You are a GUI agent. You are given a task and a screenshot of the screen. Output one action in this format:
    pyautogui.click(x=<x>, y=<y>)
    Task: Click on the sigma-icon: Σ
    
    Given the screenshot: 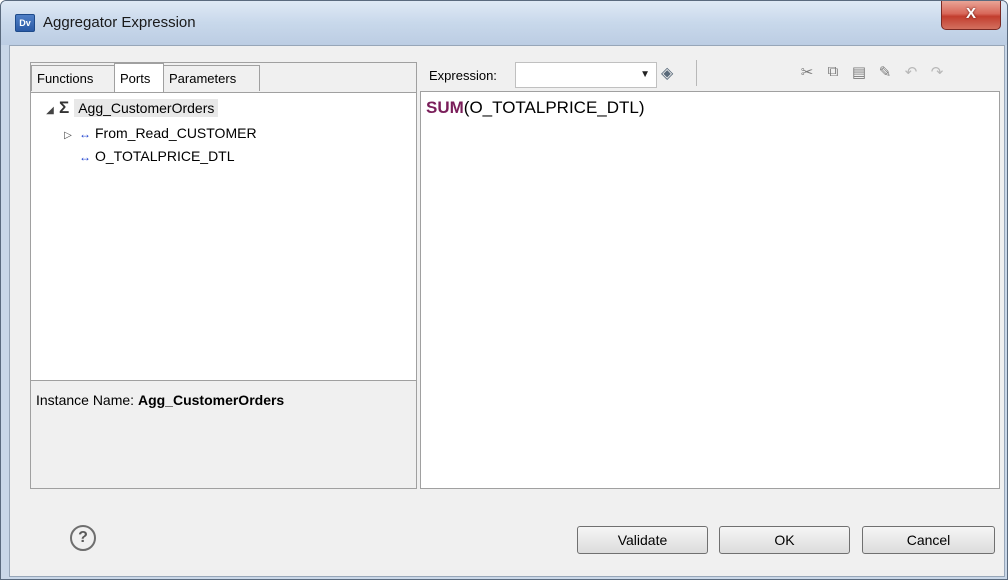 What is the action you would take?
    pyautogui.click(x=64, y=107)
    